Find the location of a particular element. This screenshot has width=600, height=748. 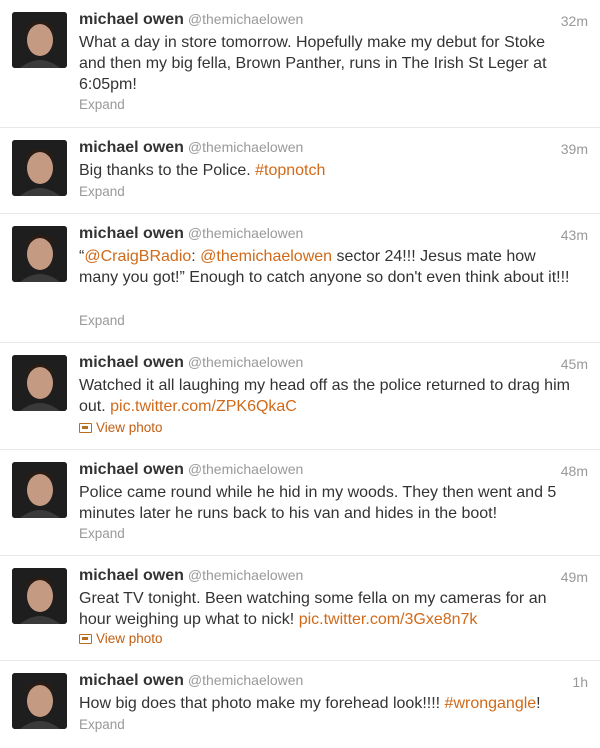

tweet-text-content: ! is located at coordinates (538, 703).